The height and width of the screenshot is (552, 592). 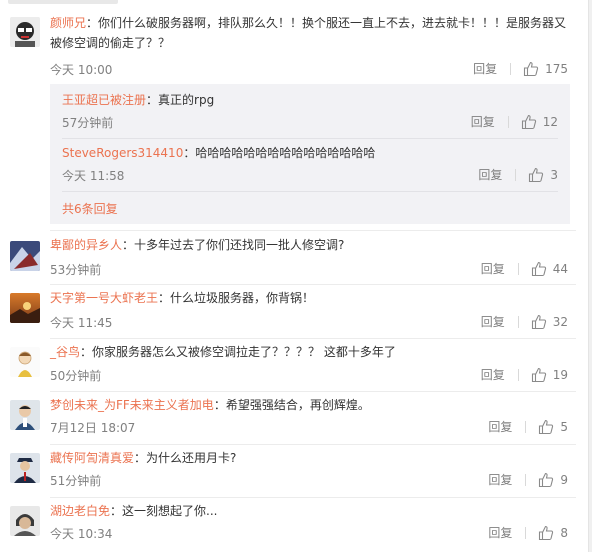 I want to click on sub-comment-username: 王亚超已被注册, so click(x=104, y=100).